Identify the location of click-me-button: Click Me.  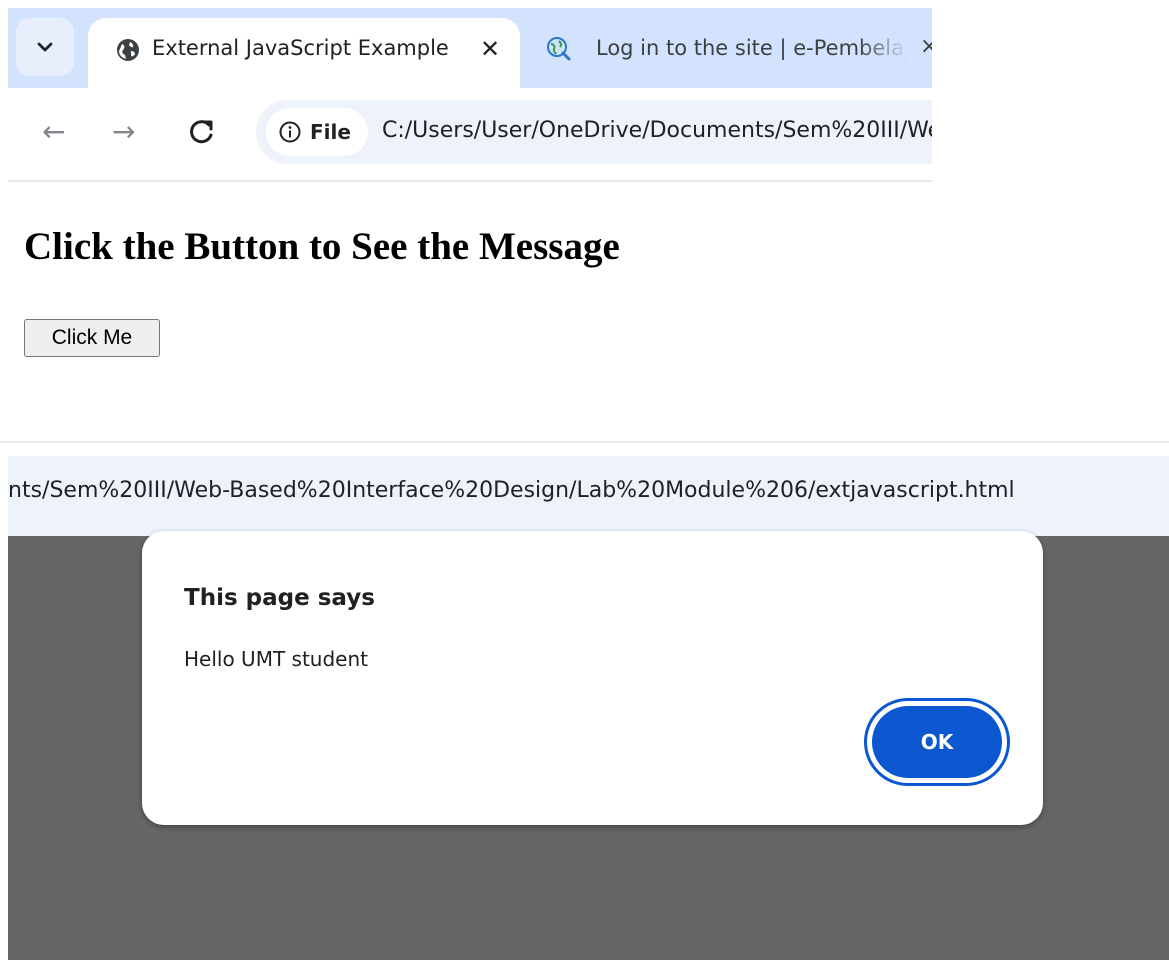
(92, 338).